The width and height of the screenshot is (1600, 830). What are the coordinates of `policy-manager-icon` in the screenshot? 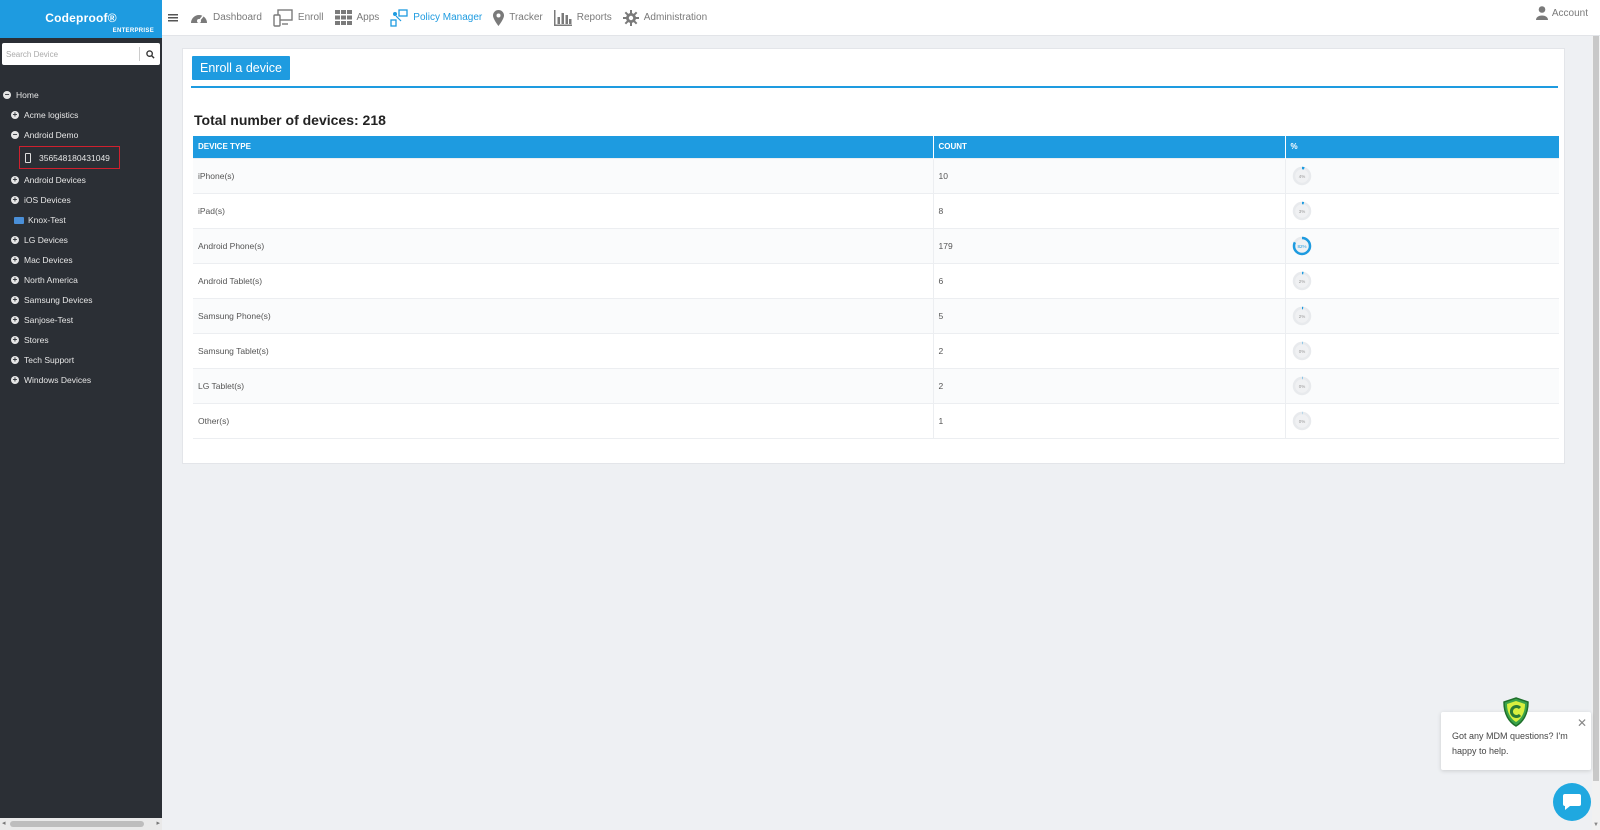 It's located at (399, 17).